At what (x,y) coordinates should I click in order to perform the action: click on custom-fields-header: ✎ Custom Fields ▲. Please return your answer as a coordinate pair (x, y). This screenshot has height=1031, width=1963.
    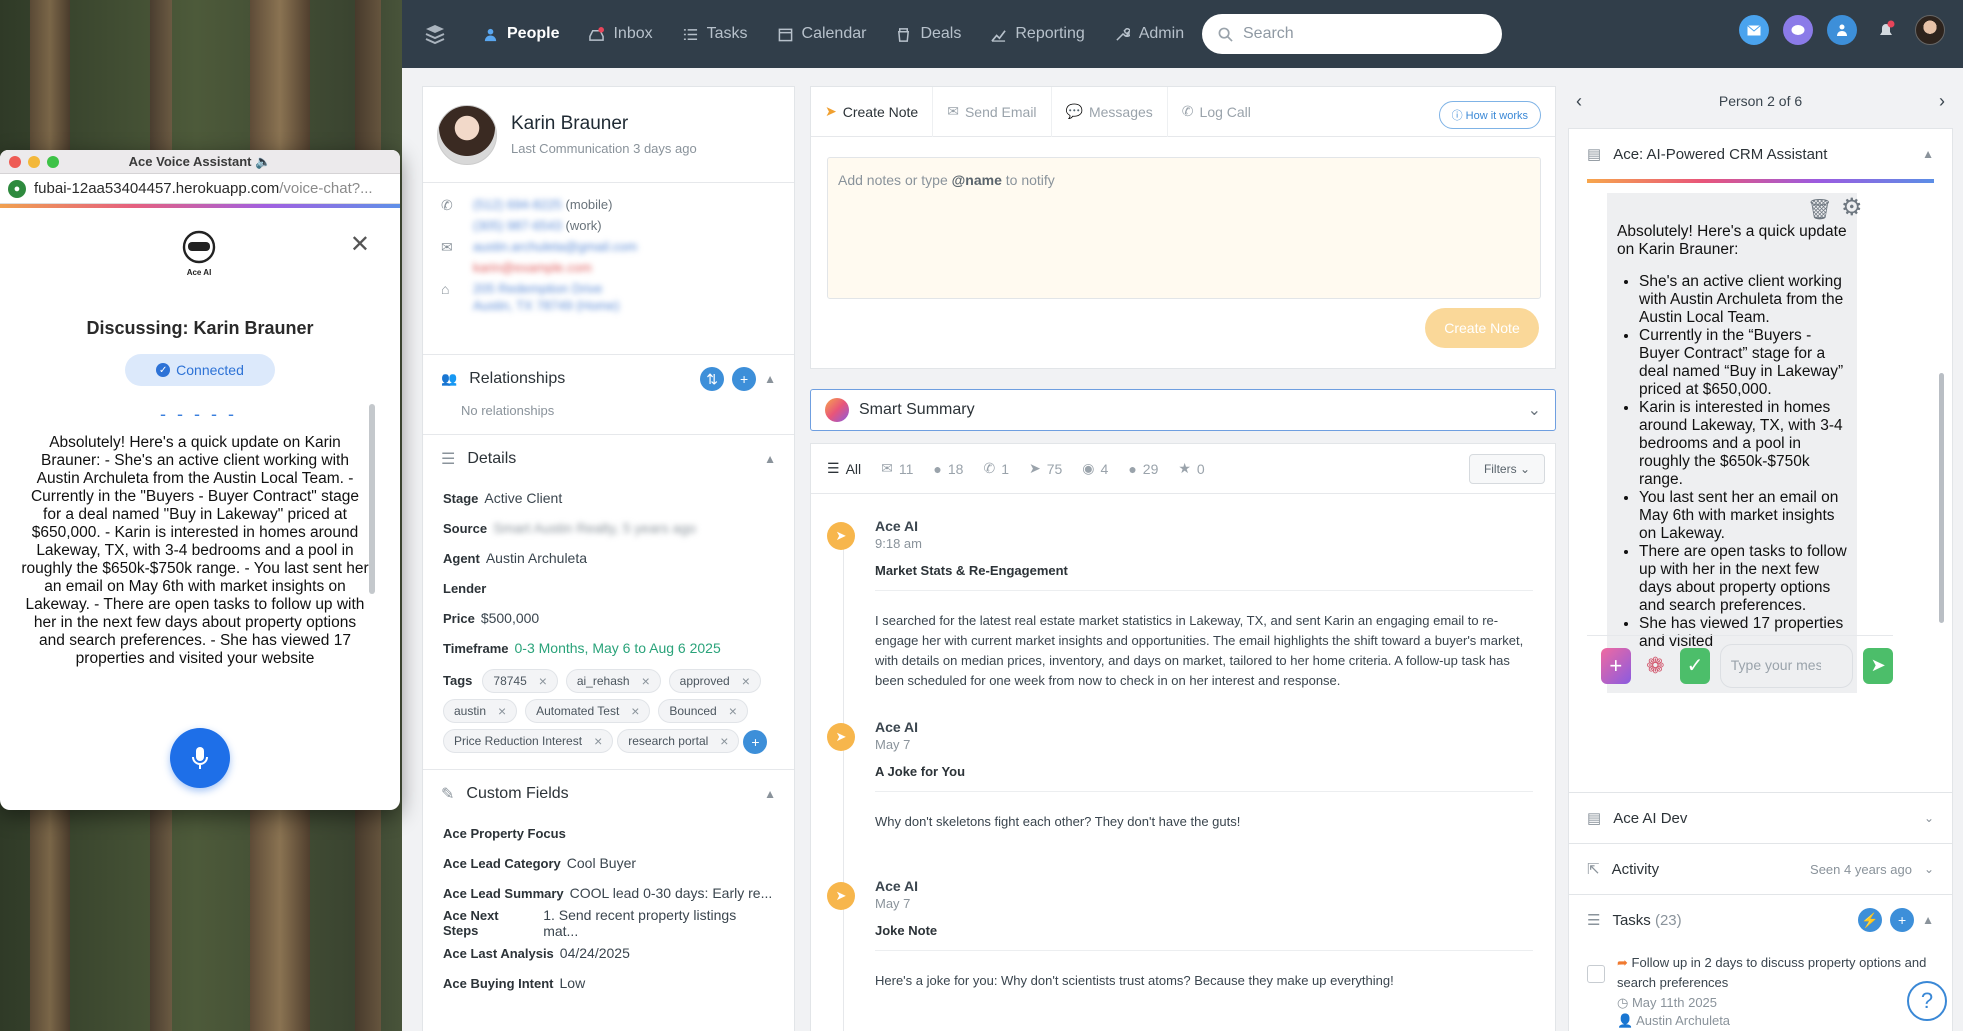
    Looking at the image, I should click on (608, 794).